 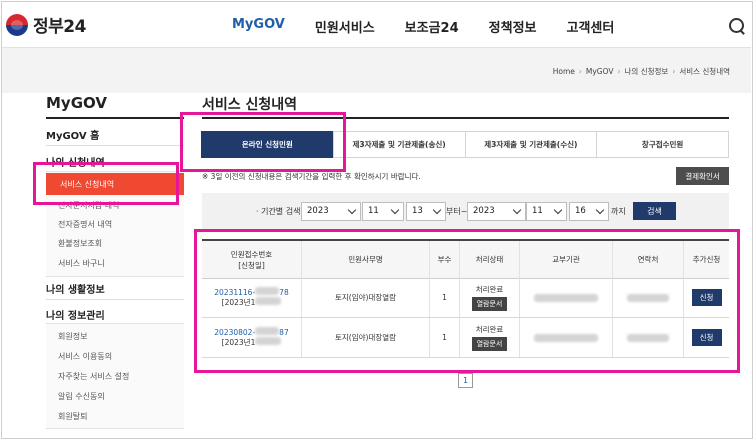 I want to click on from-year-select: 2023, so click(x=331, y=211).